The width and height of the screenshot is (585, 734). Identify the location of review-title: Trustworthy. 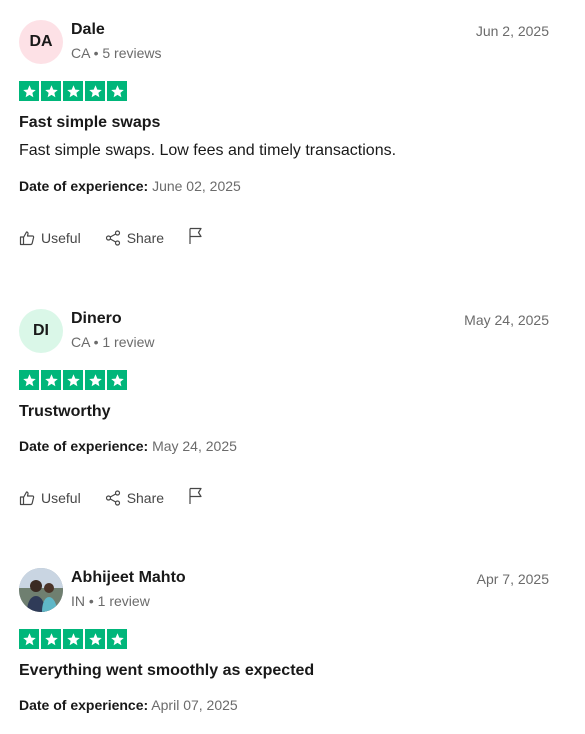
(284, 412).